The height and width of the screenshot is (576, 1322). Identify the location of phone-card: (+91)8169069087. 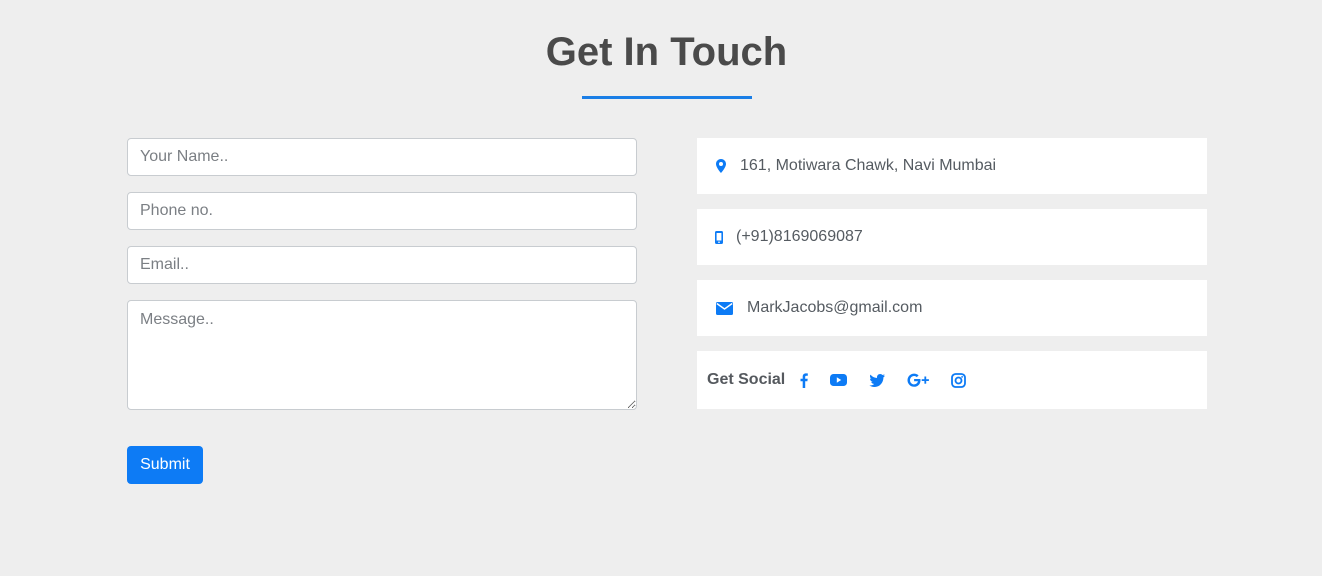
(952, 237).